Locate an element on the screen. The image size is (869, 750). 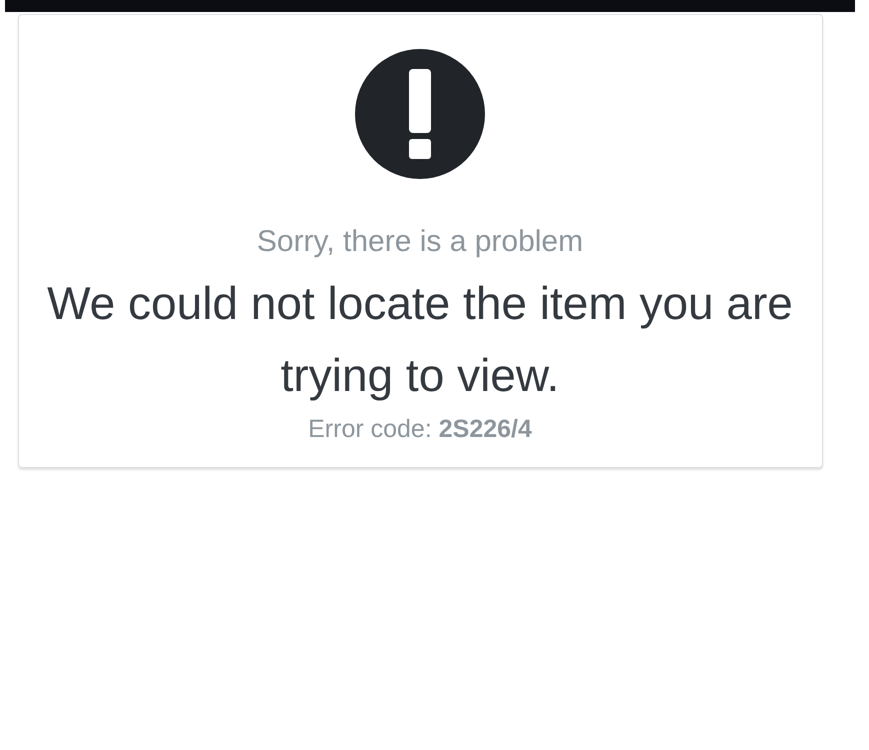
exclamation-icon is located at coordinates (420, 114).